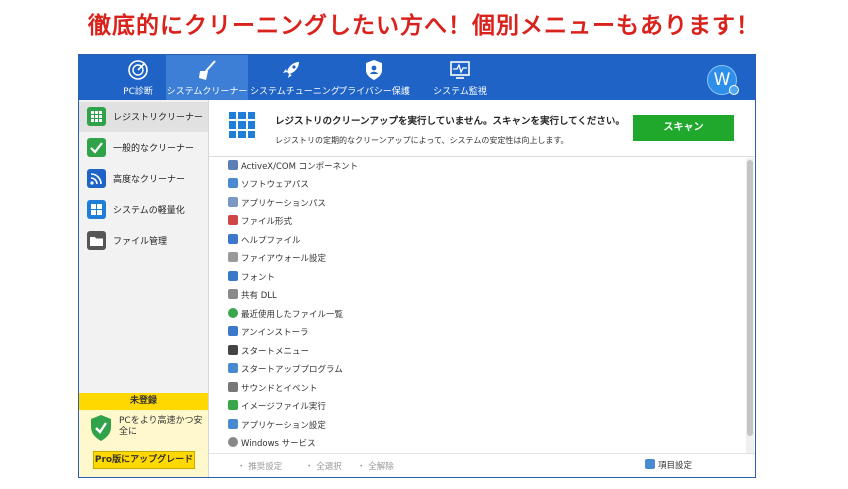 This screenshot has width=848, height=489. What do you see at coordinates (683, 128) in the screenshot?
I see `scan-button: スキャン` at bounding box center [683, 128].